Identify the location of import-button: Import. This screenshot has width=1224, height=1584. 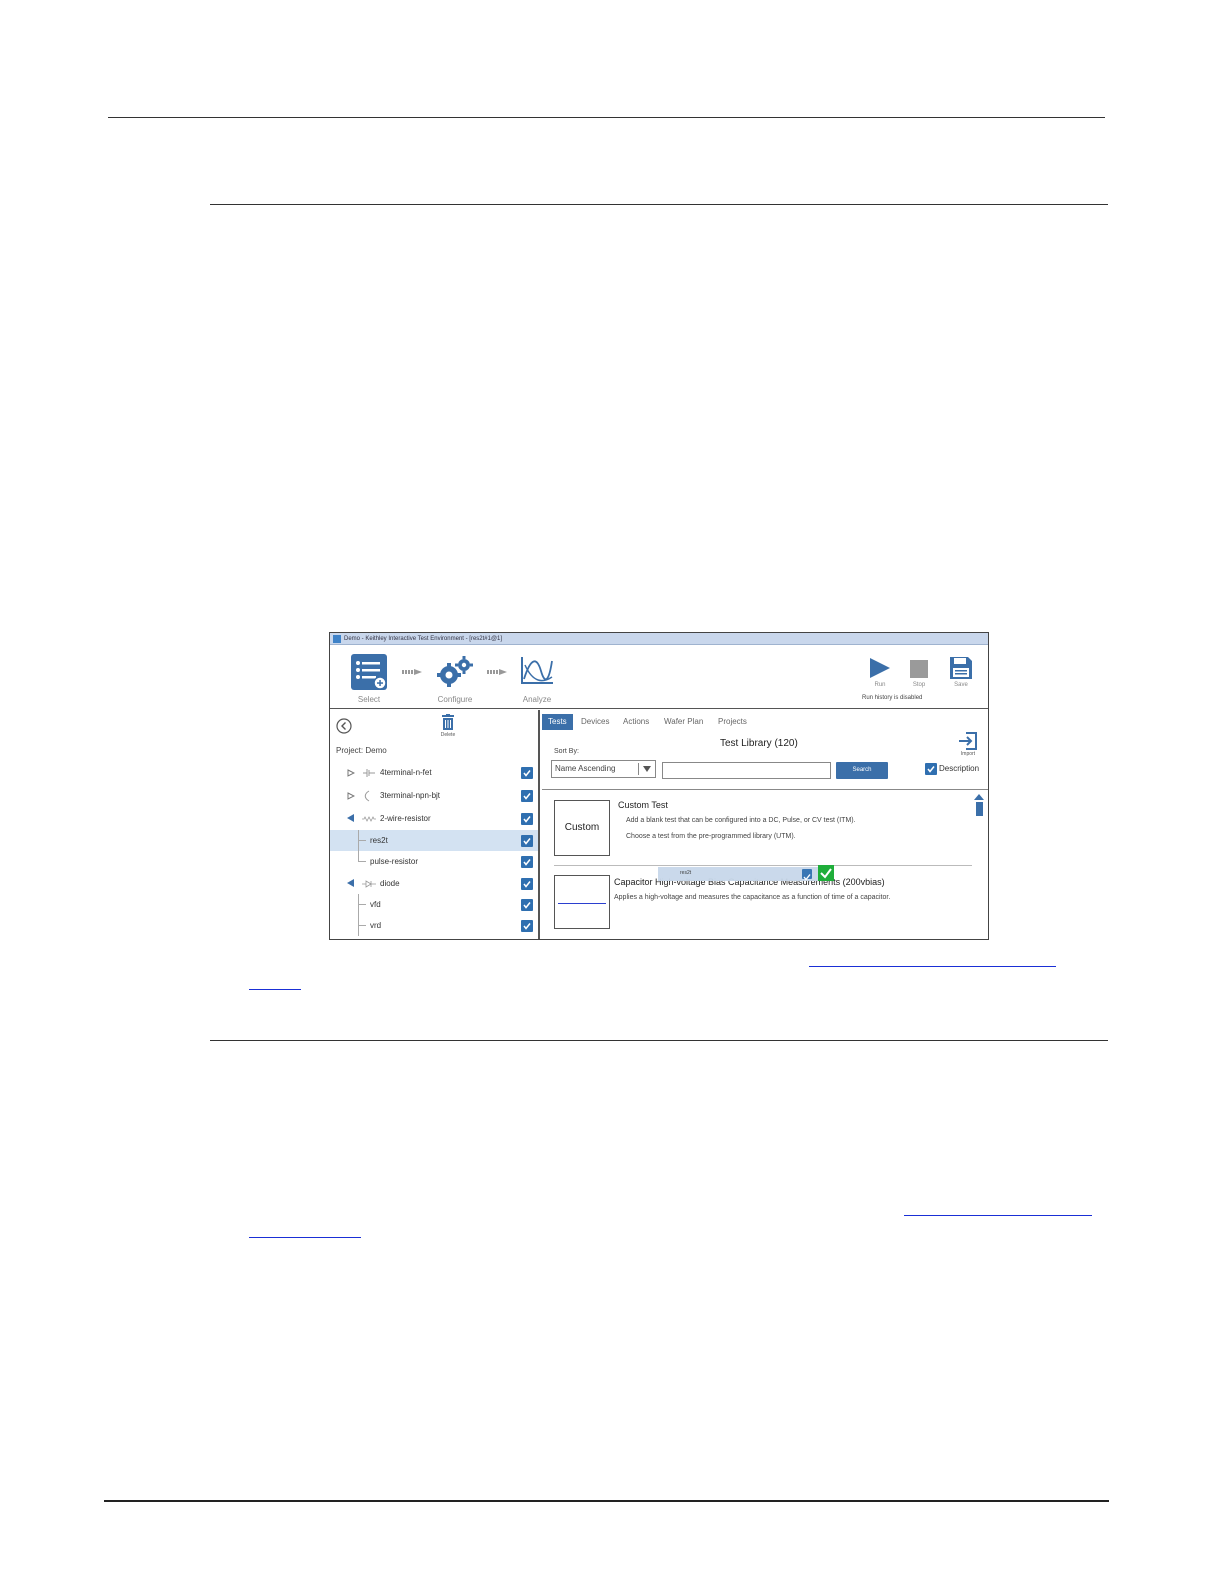
(968, 746).